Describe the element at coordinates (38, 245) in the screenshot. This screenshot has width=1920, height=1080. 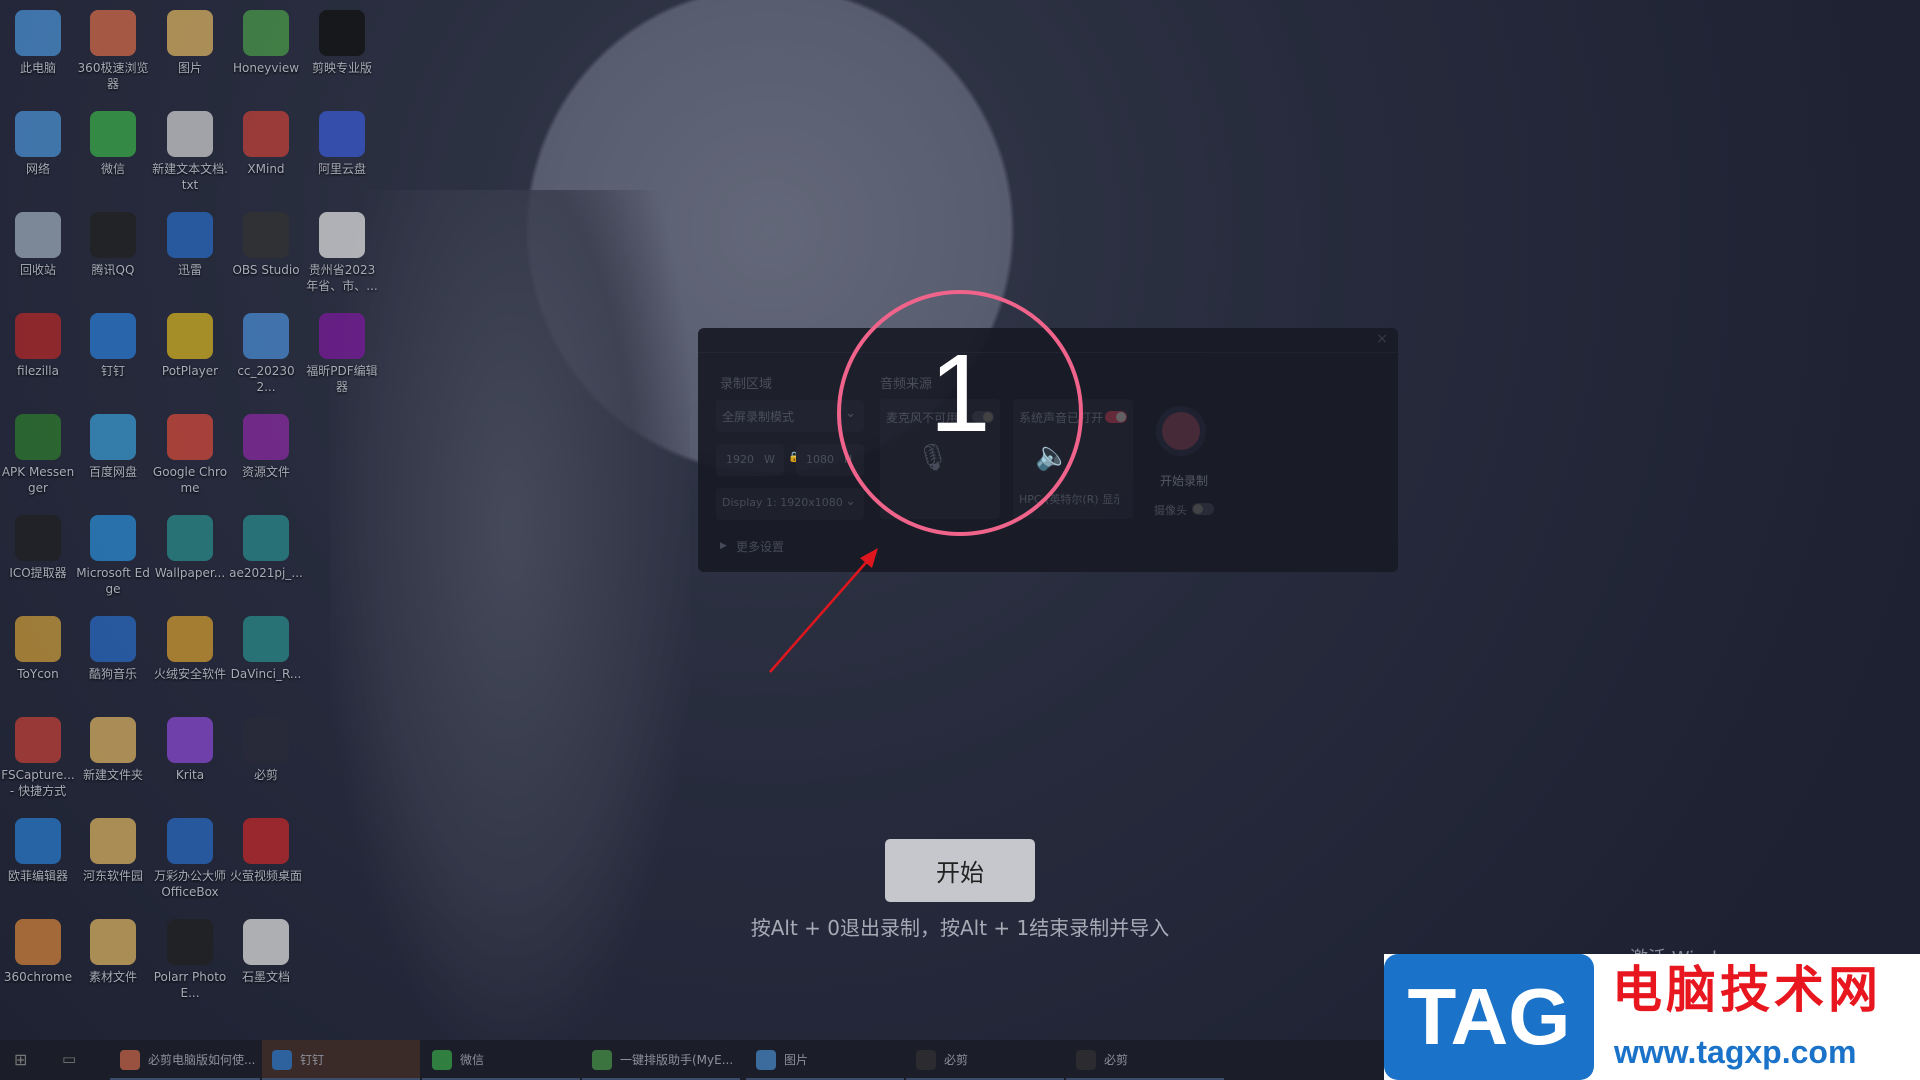
I see `desktop-icon: 回收站` at that location.